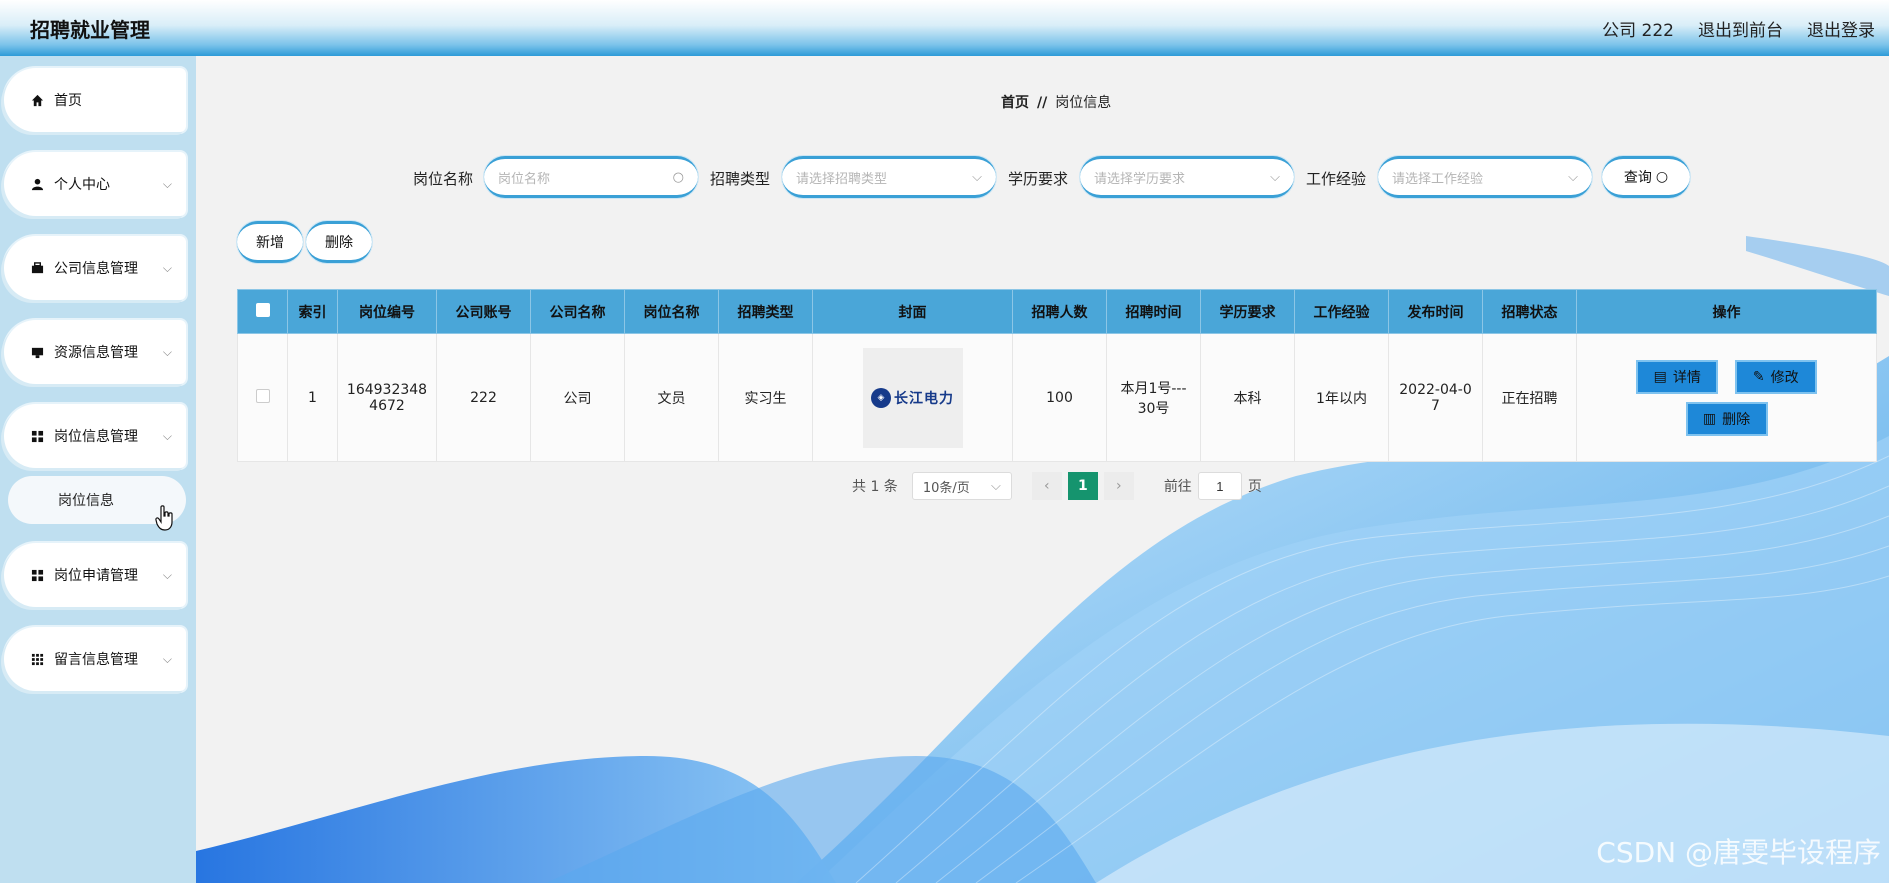 Image resolution: width=1889 pixels, height=883 pixels. I want to click on sidebar-item-label: 公司信息管理, so click(96, 269).